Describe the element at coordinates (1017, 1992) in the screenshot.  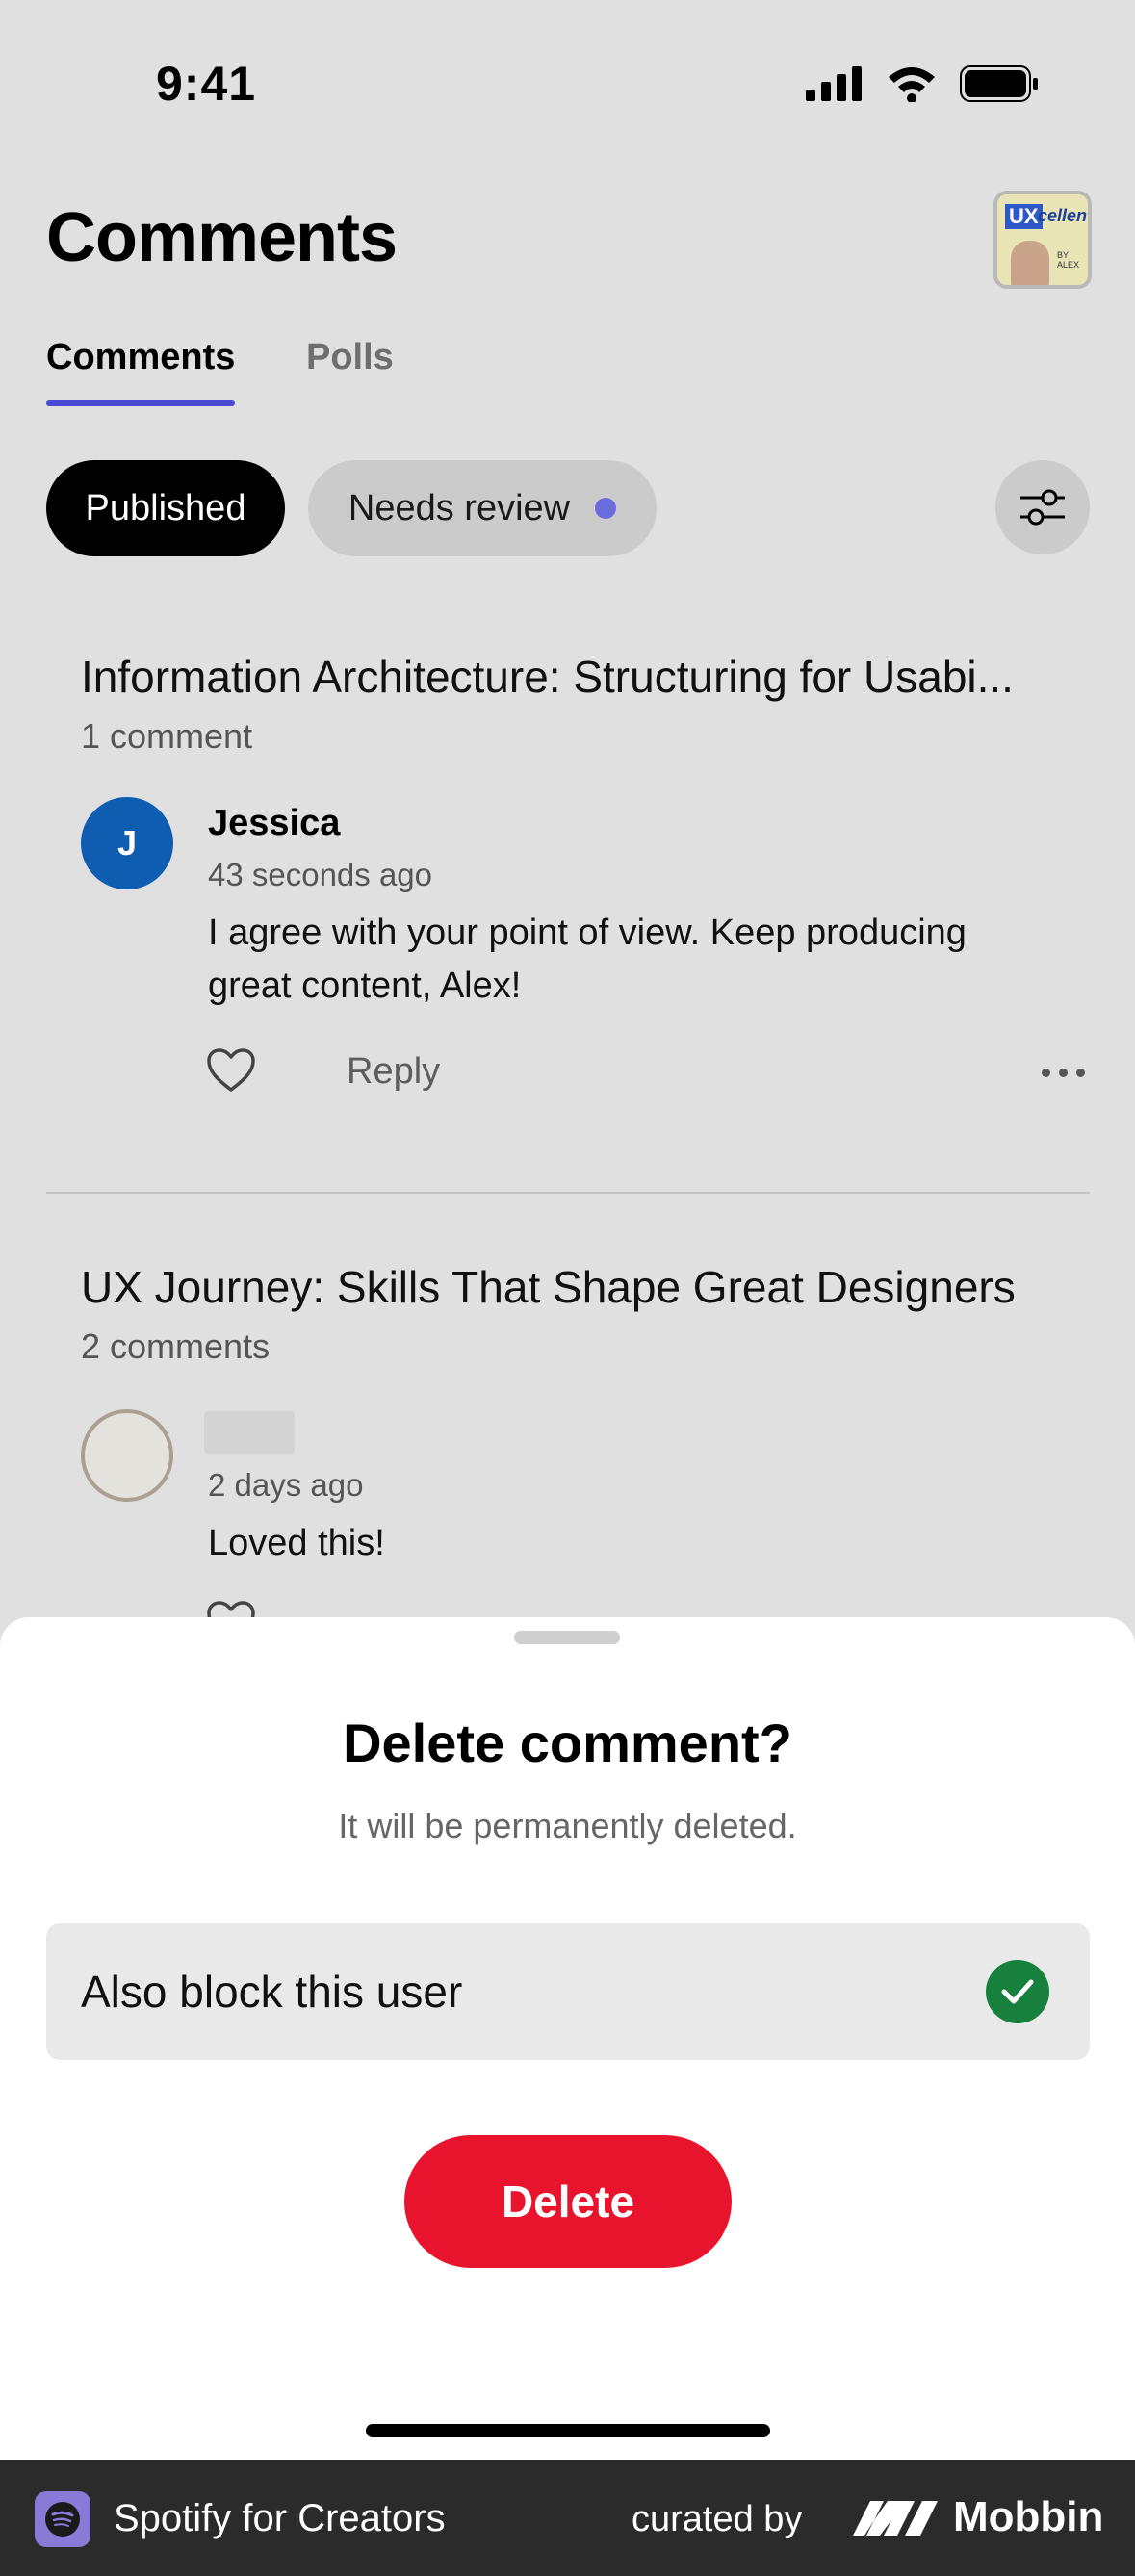
I see `checkmark-icon` at that location.